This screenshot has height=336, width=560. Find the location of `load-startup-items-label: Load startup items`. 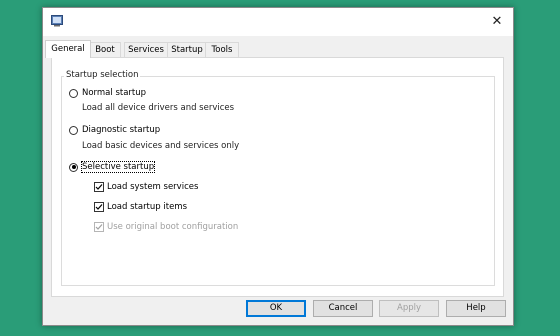

load-startup-items-label: Load startup items is located at coordinates (147, 207).